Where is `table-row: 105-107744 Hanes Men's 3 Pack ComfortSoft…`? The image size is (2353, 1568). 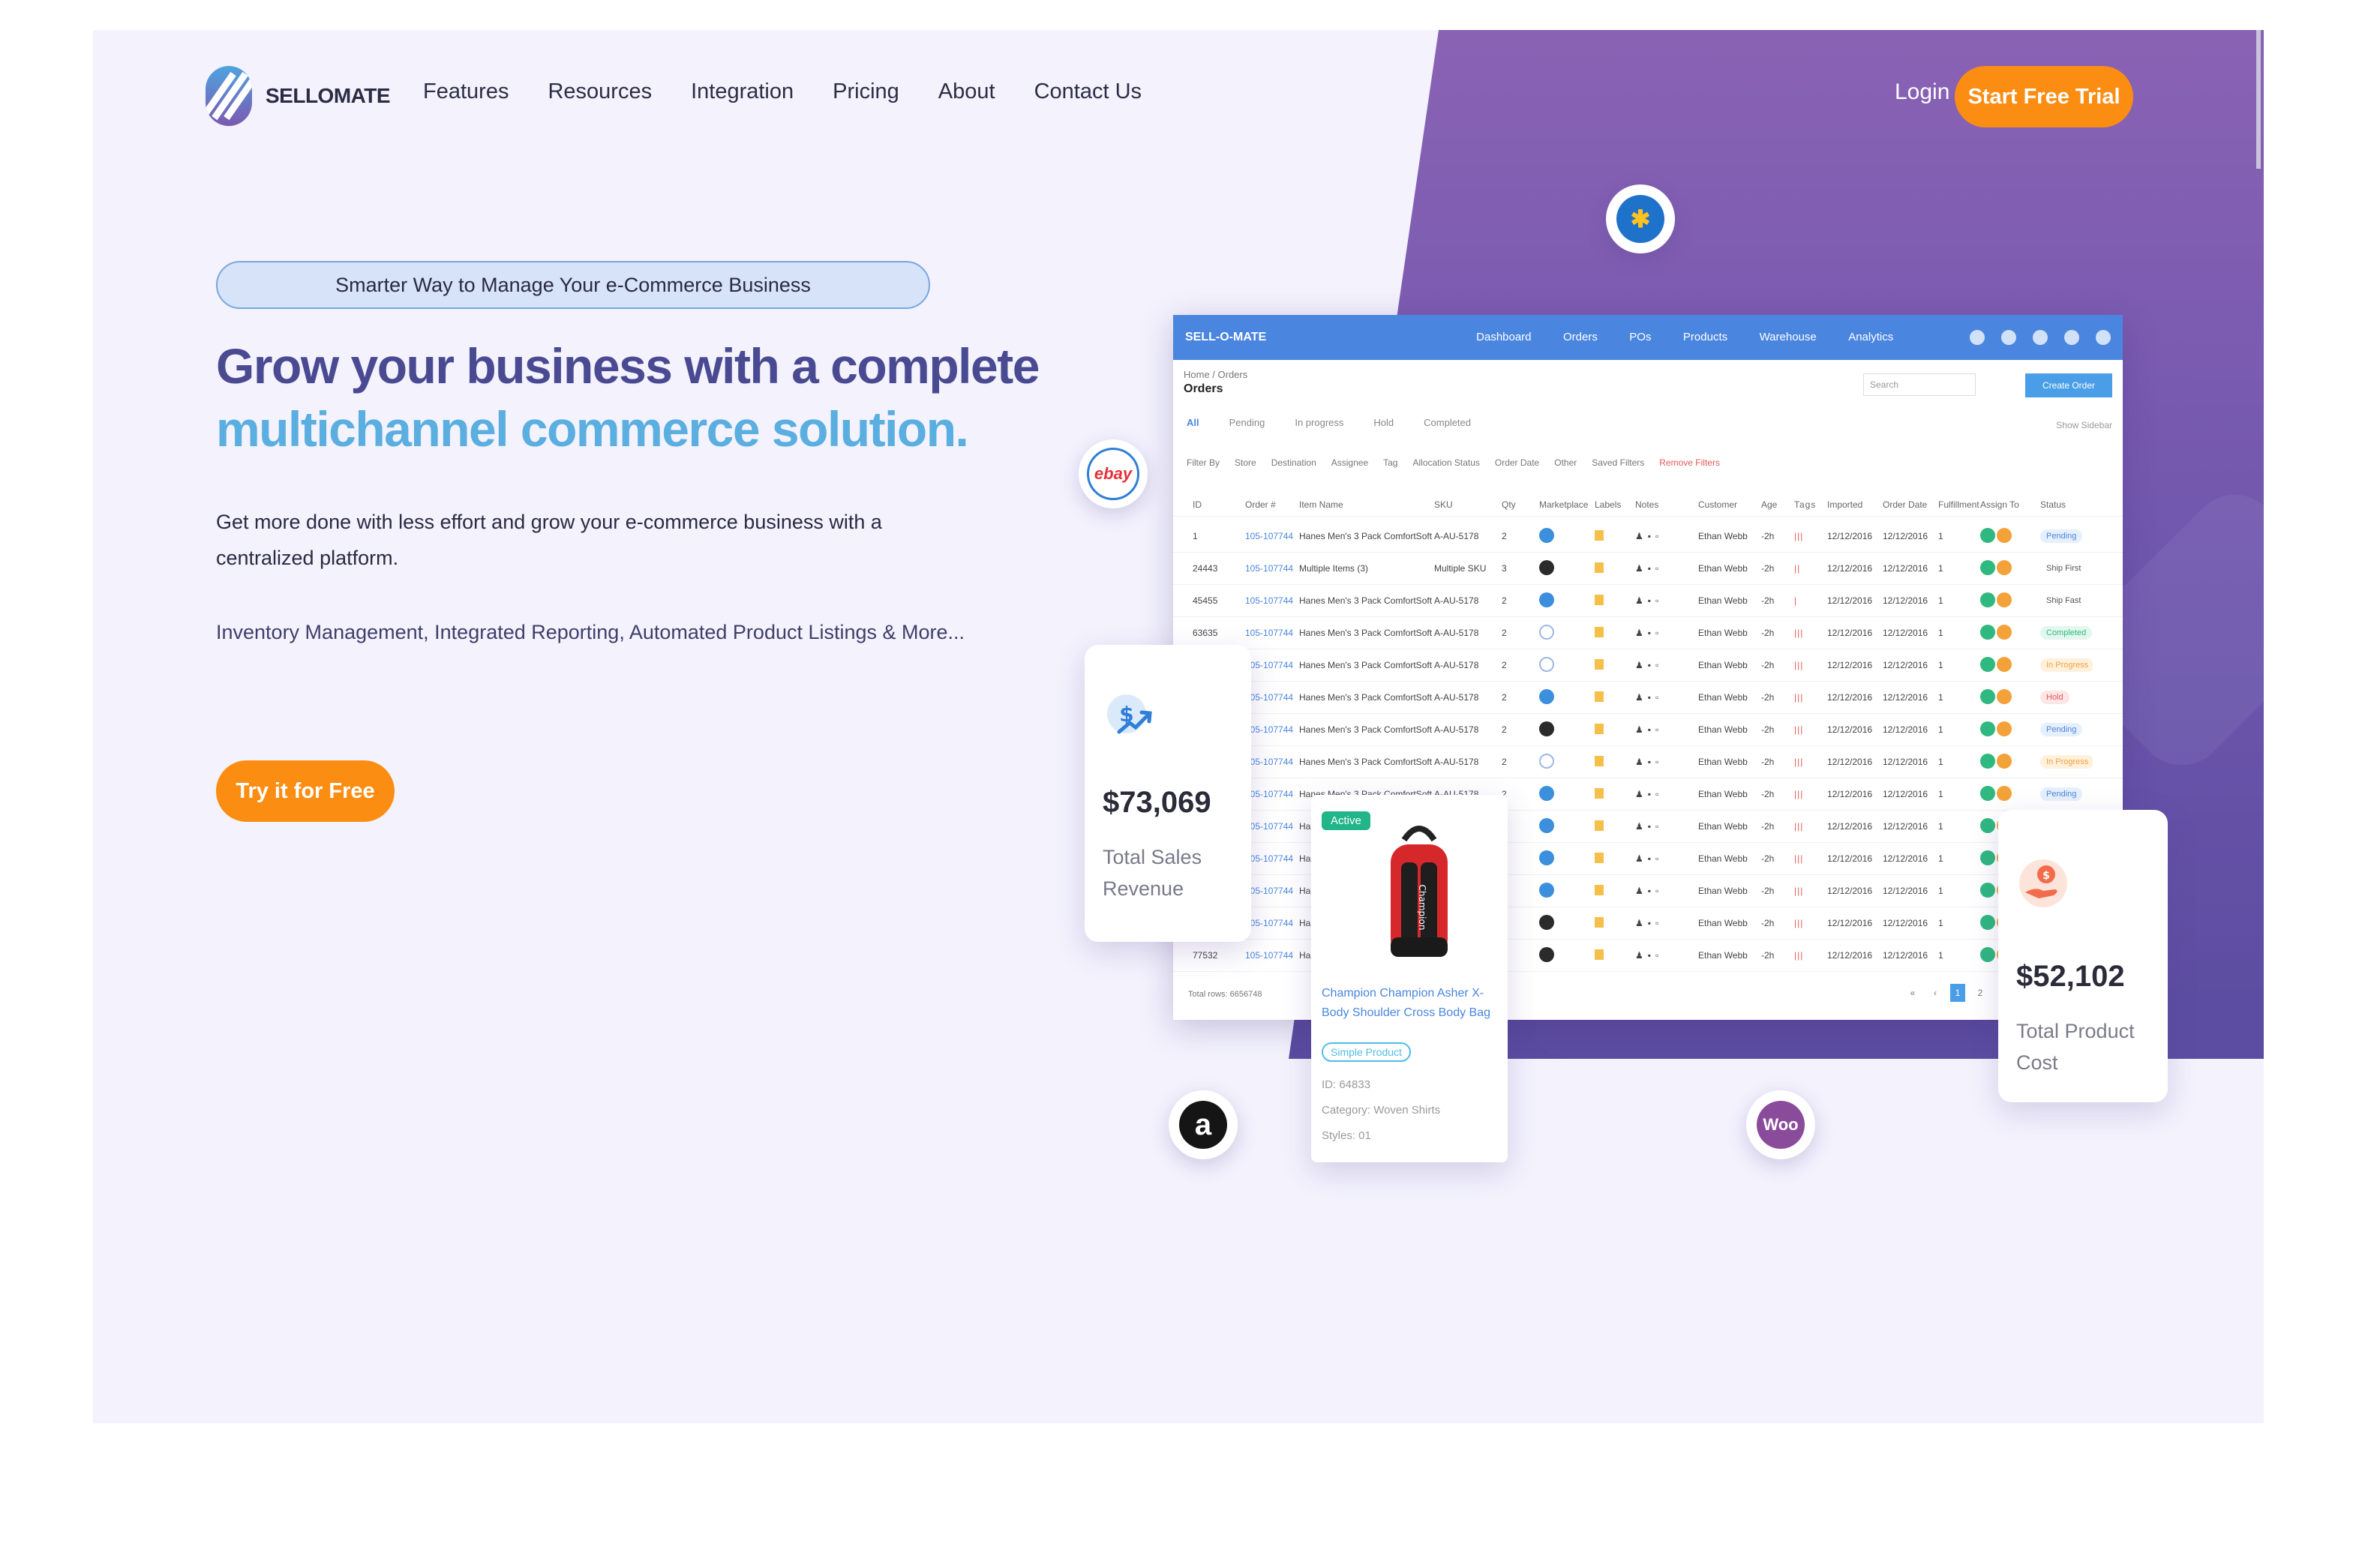
table-row: 105-107744 Hanes Men's 3 Pack ComfortSoft… is located at coordinates (1648, 762).